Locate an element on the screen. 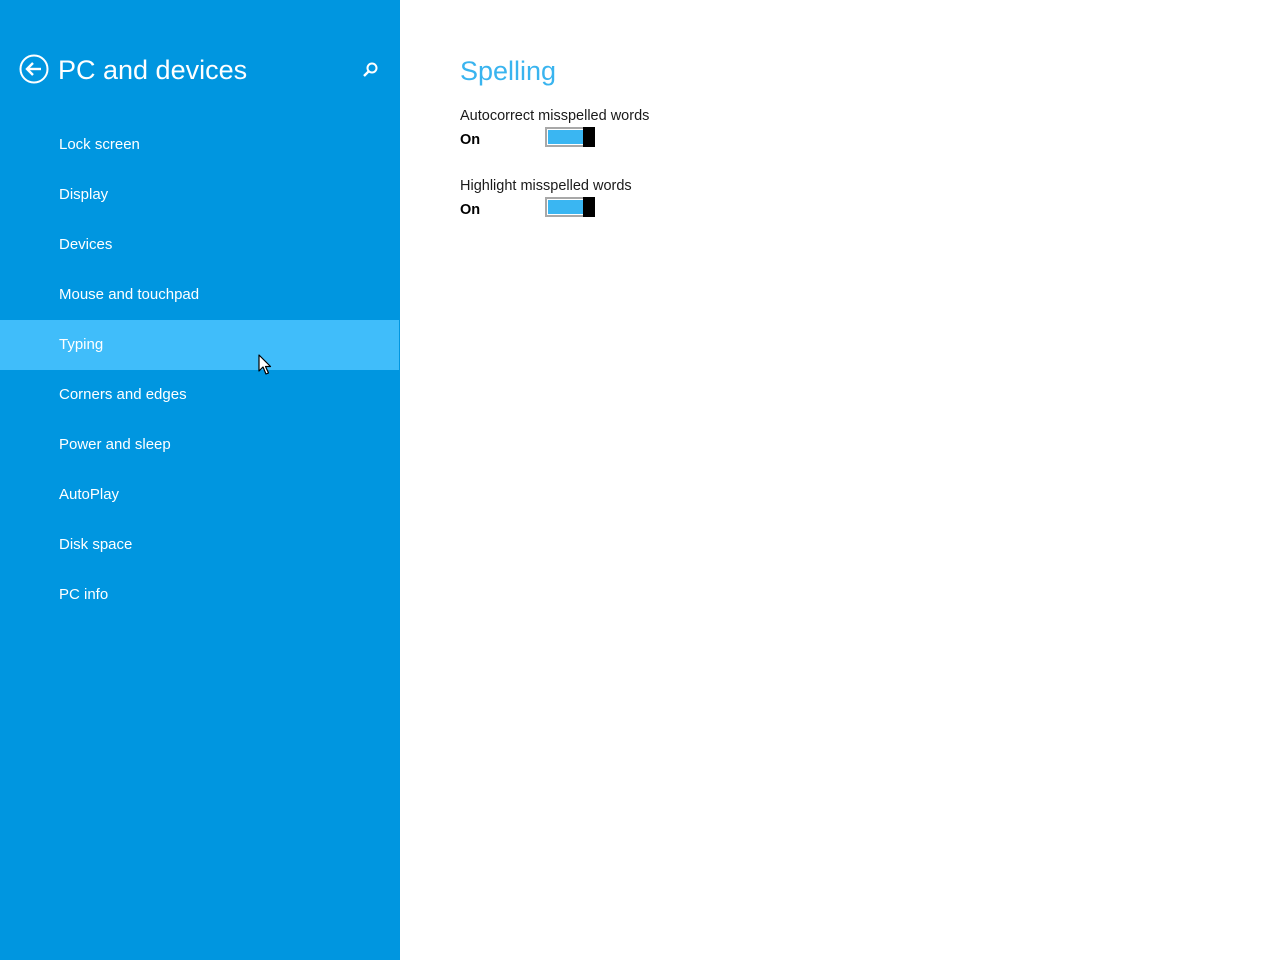 Image resolution: width=1280 pixels, height=960 pixels. sidebar-item-label: Mouse and touchpad is located at coordinates (129, 294).